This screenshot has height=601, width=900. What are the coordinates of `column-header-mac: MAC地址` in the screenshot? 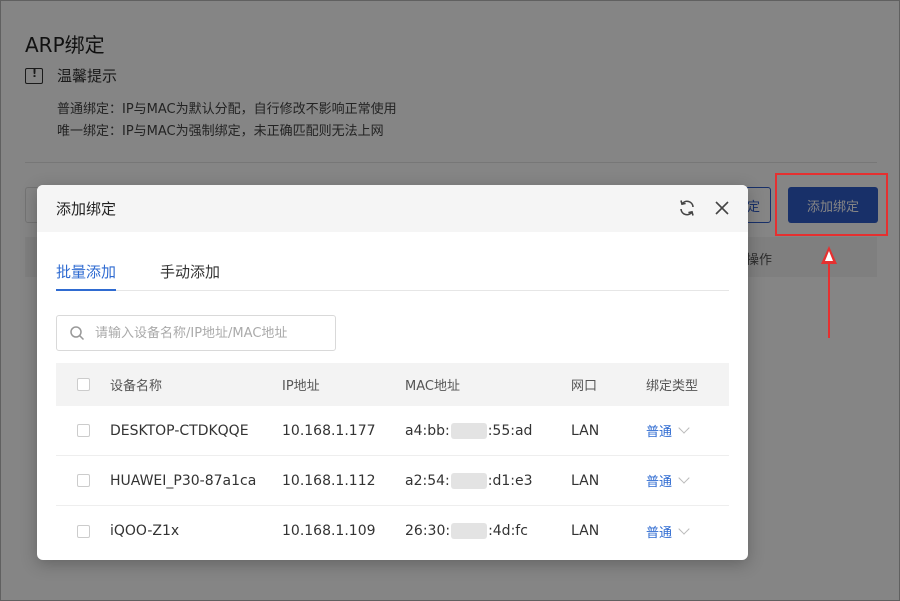 It's located at (432, 386).